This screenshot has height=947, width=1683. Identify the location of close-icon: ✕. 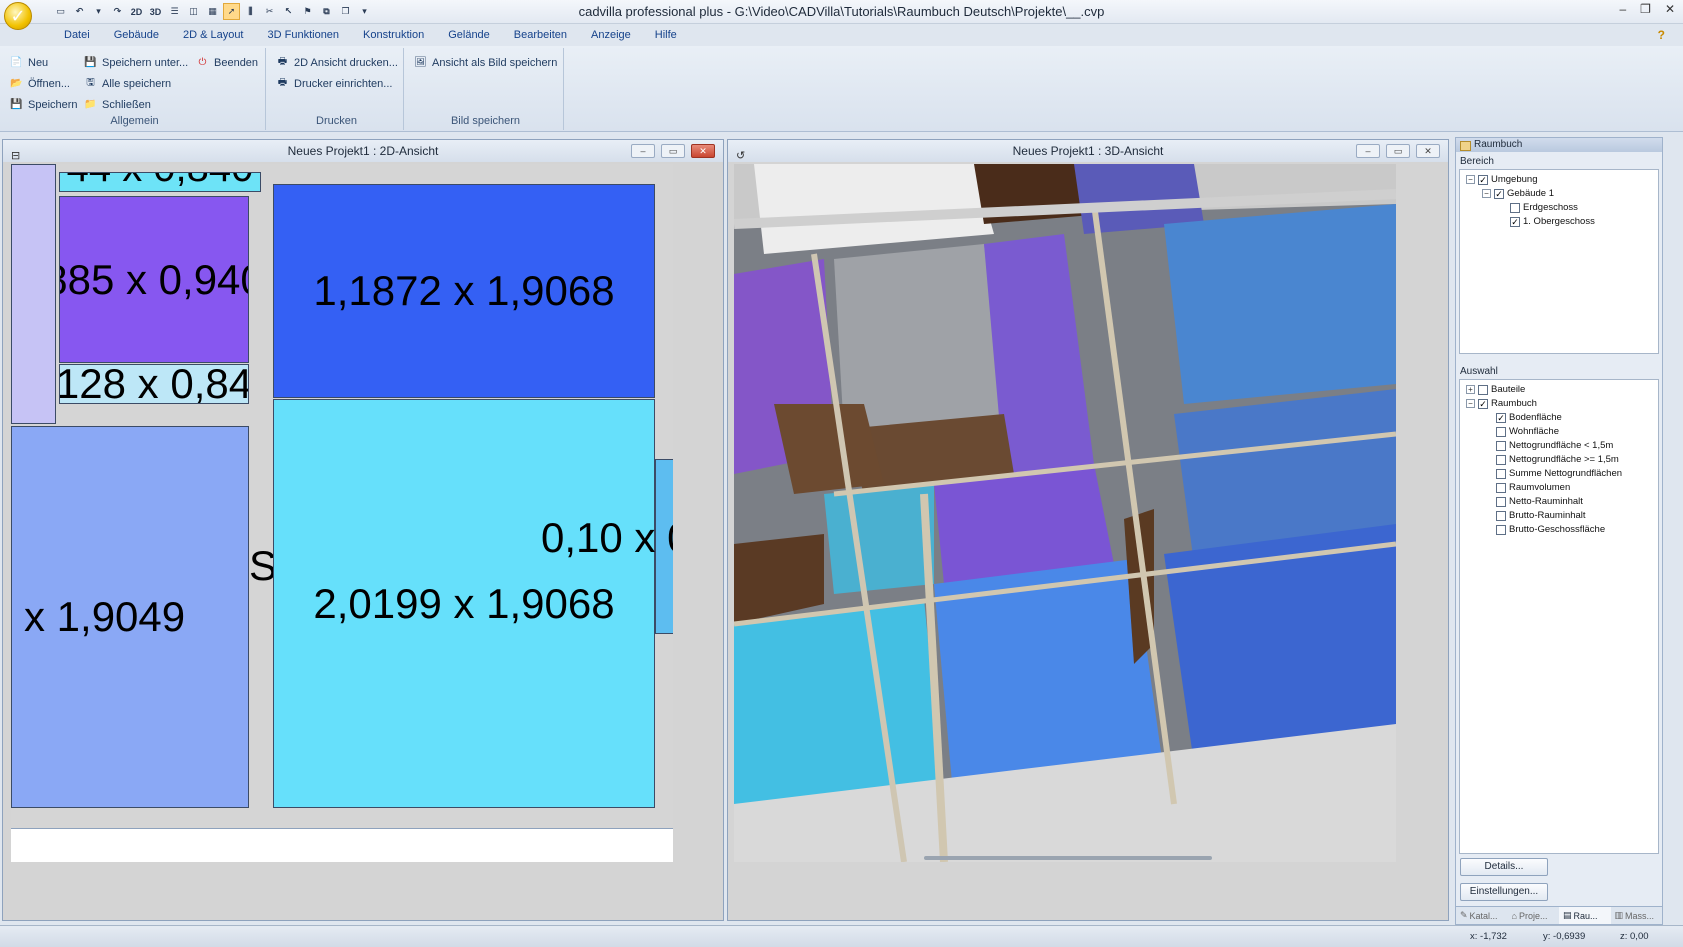
(1670, 9).